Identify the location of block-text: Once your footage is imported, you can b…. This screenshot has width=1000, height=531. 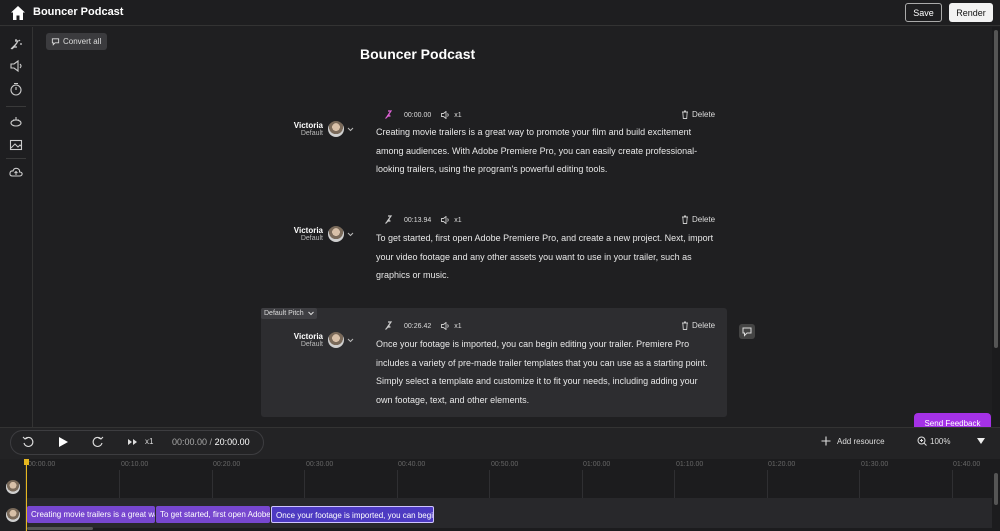
(546, 372).